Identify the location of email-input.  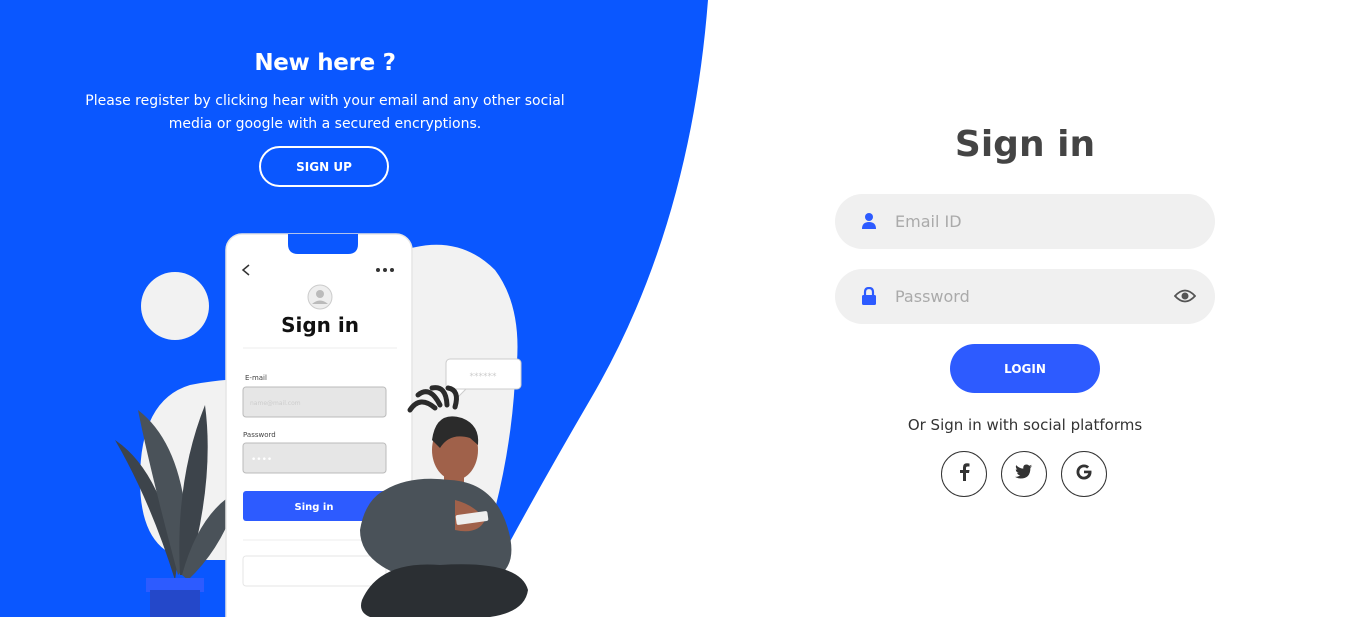
(1030, 221).